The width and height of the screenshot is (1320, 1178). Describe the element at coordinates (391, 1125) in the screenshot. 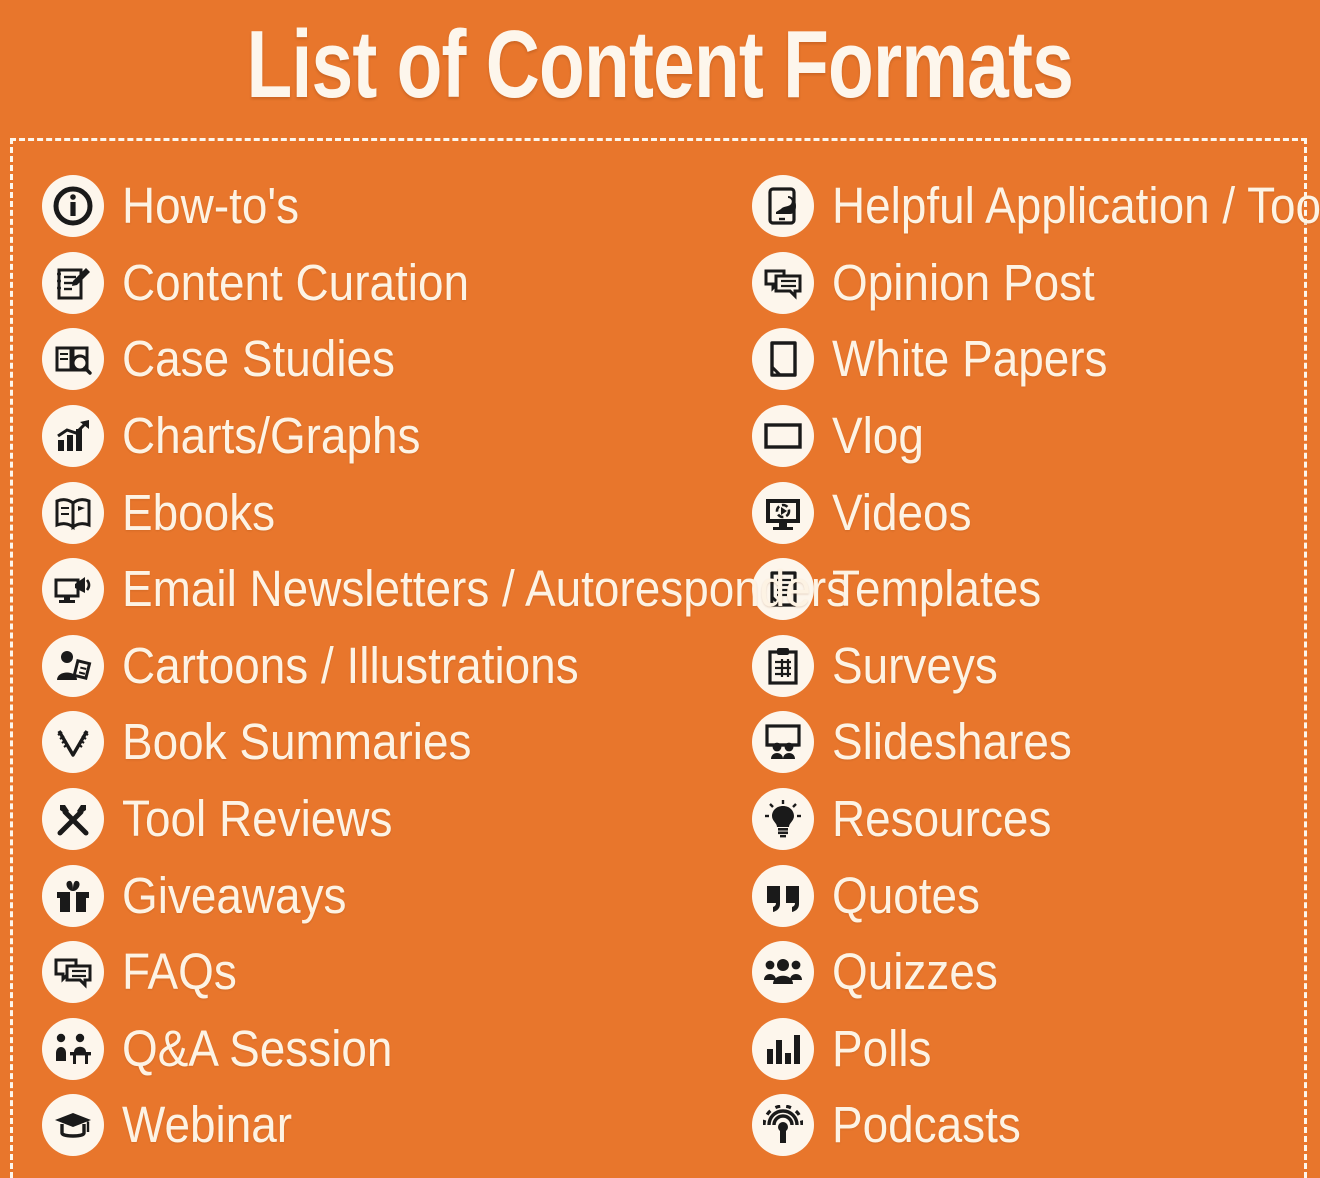

I see `list-item: Webinar` at that location.